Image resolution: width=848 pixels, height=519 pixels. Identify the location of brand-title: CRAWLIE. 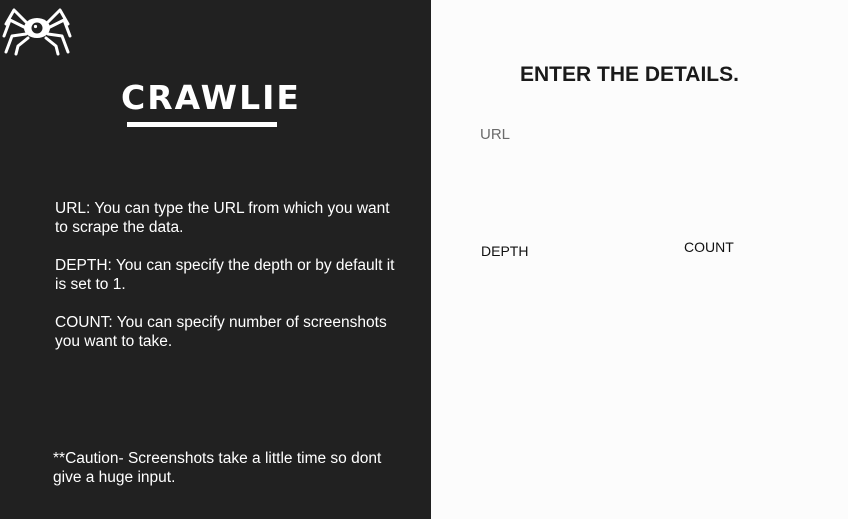
(211, 97).